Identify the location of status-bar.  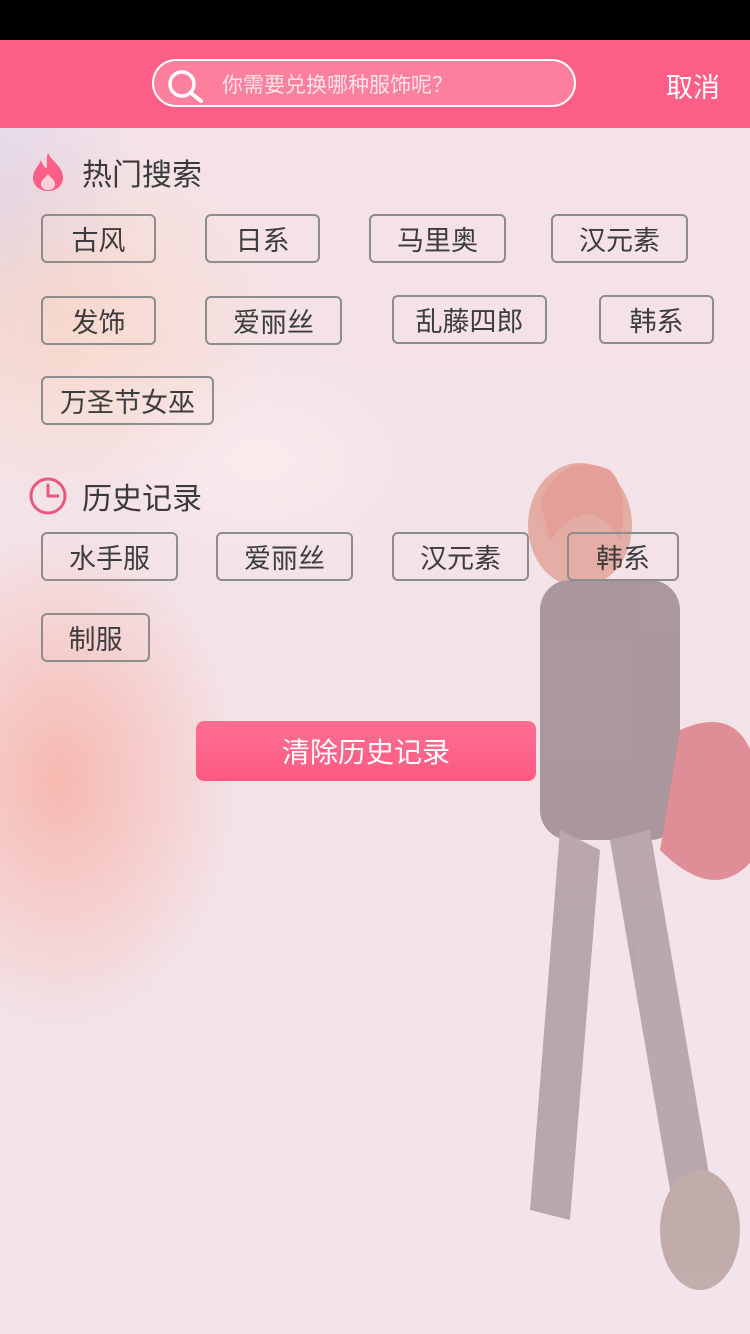
(375, 20).